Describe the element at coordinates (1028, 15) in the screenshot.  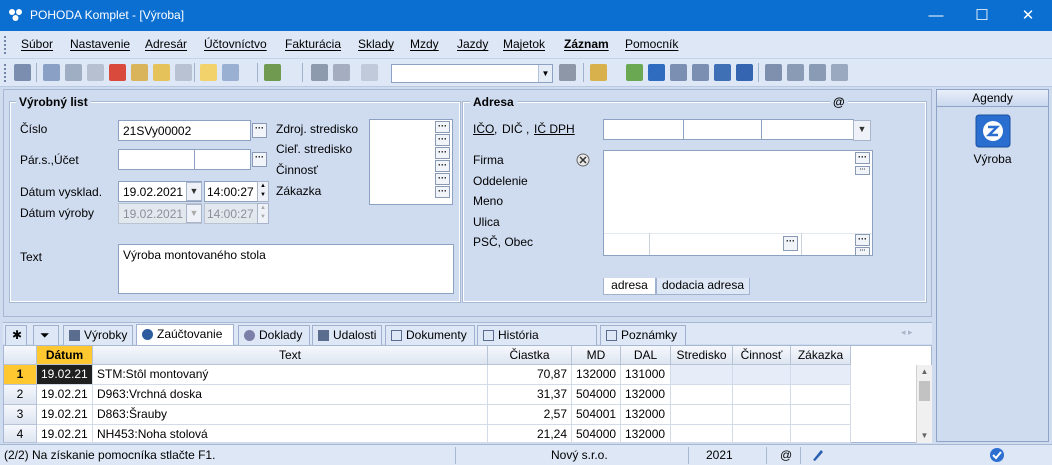
I see `close-button: ✕` at that location.